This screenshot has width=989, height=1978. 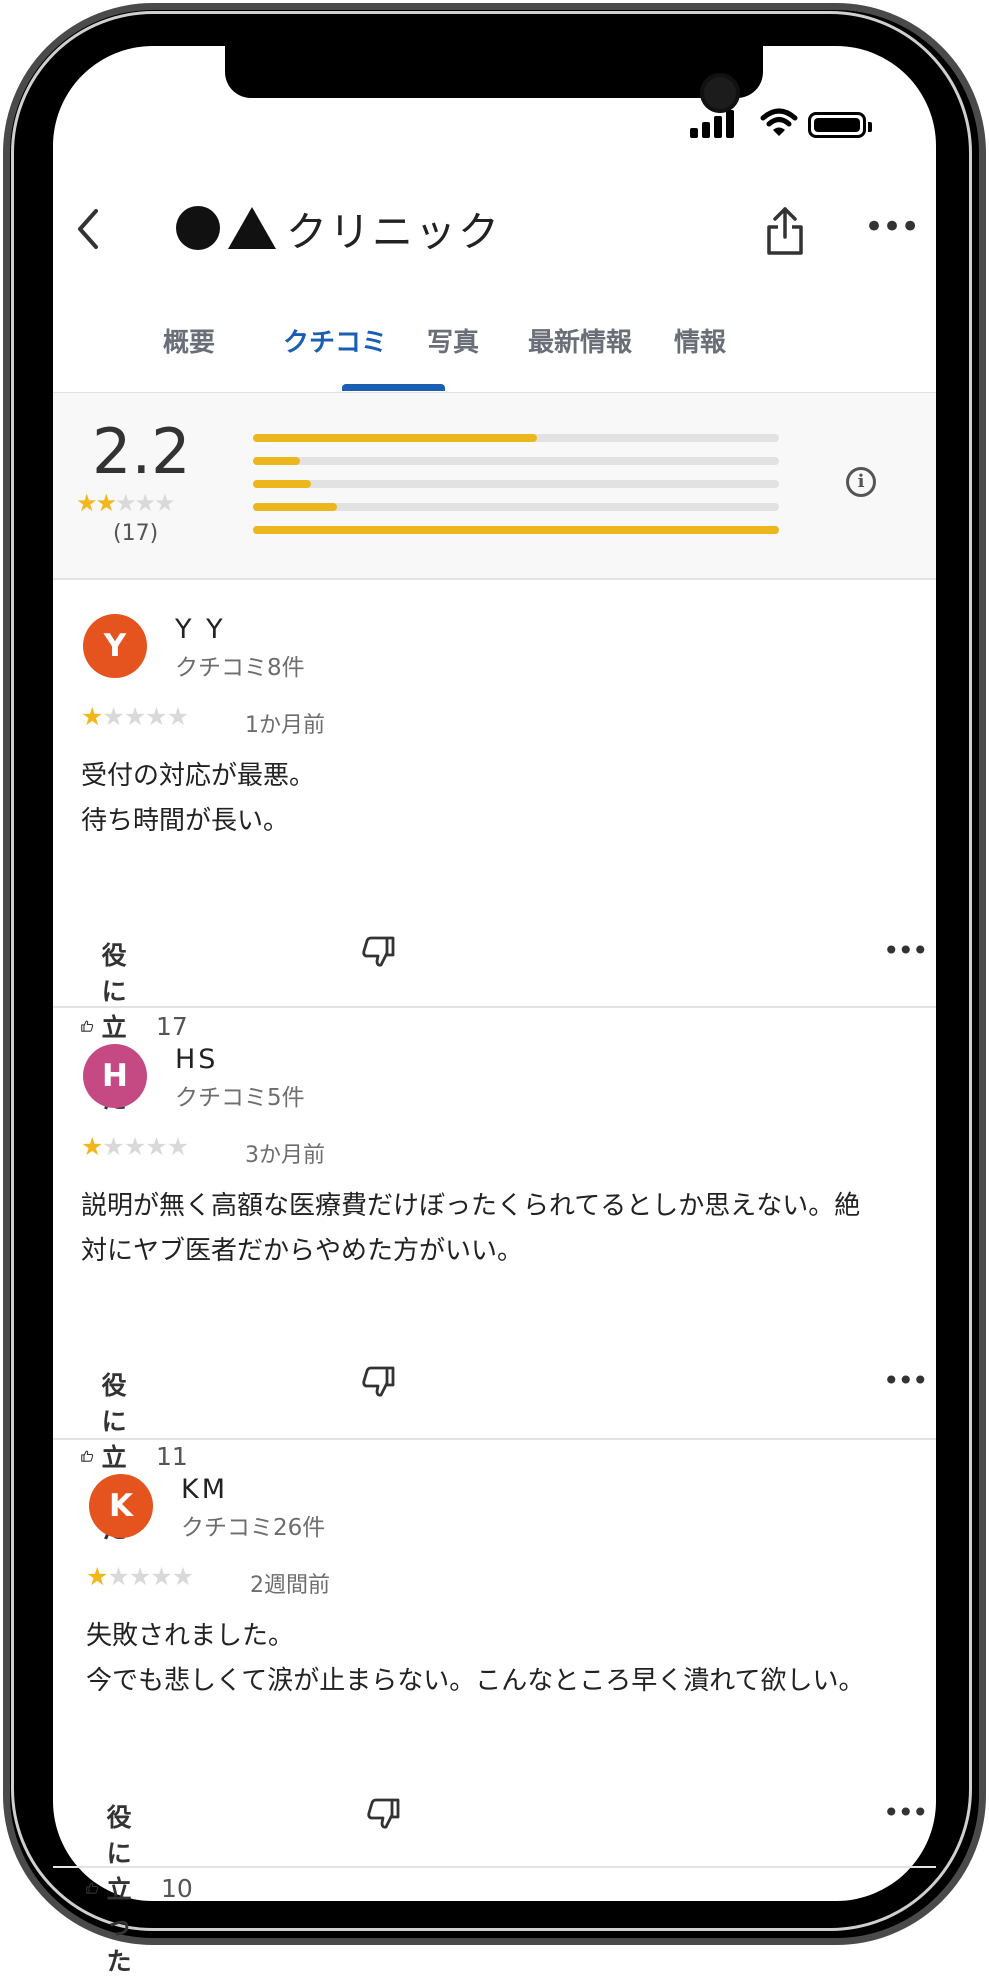 What do you see at coordinates (252, 228) in the screenshot?
I see `triangle-logo` at bounding box center [252, 228].